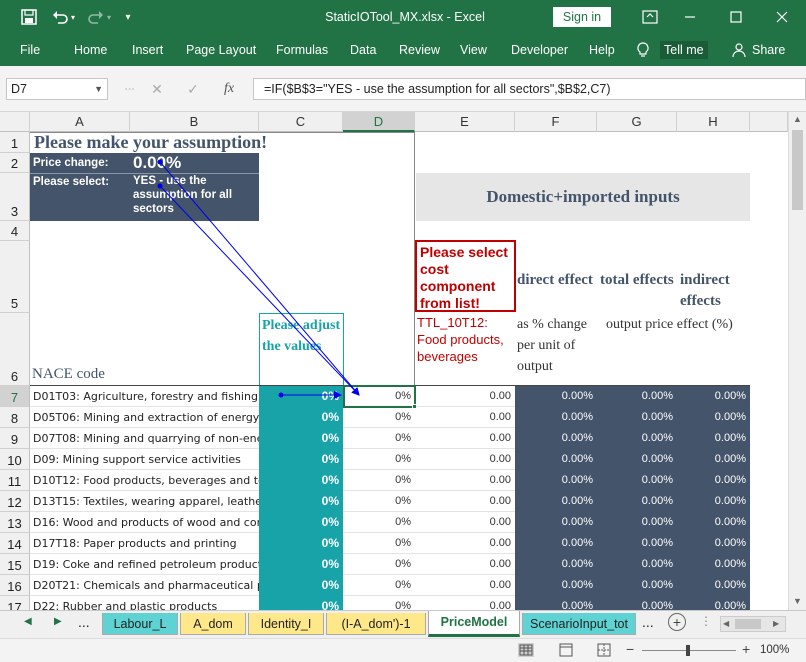 Image resolution: width=806 pixels, height=662 pixels. What do you see at coordinates (706, 621) in the screenshot?
I see `tab-split-handle-icon: ⋮` at bounding box center [706, 621].